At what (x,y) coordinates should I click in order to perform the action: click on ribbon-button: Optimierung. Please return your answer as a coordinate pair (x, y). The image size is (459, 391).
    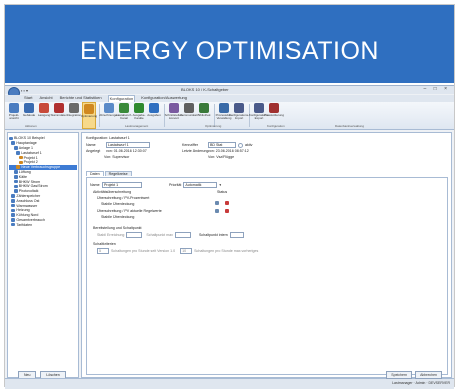
    Looking at the image, I should click on (89, 115).